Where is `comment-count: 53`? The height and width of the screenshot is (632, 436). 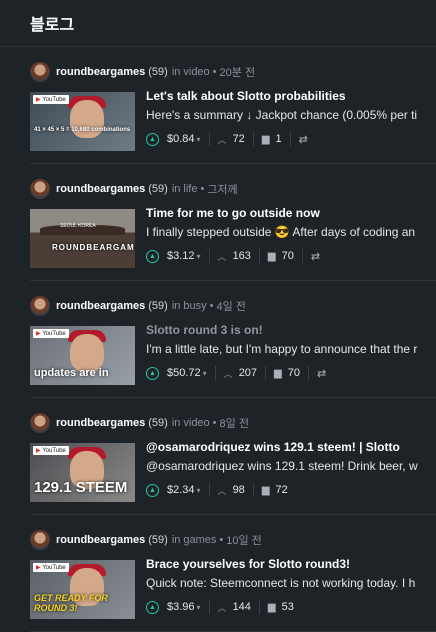 comment-count: 53 is located at coordinates (288, 607).